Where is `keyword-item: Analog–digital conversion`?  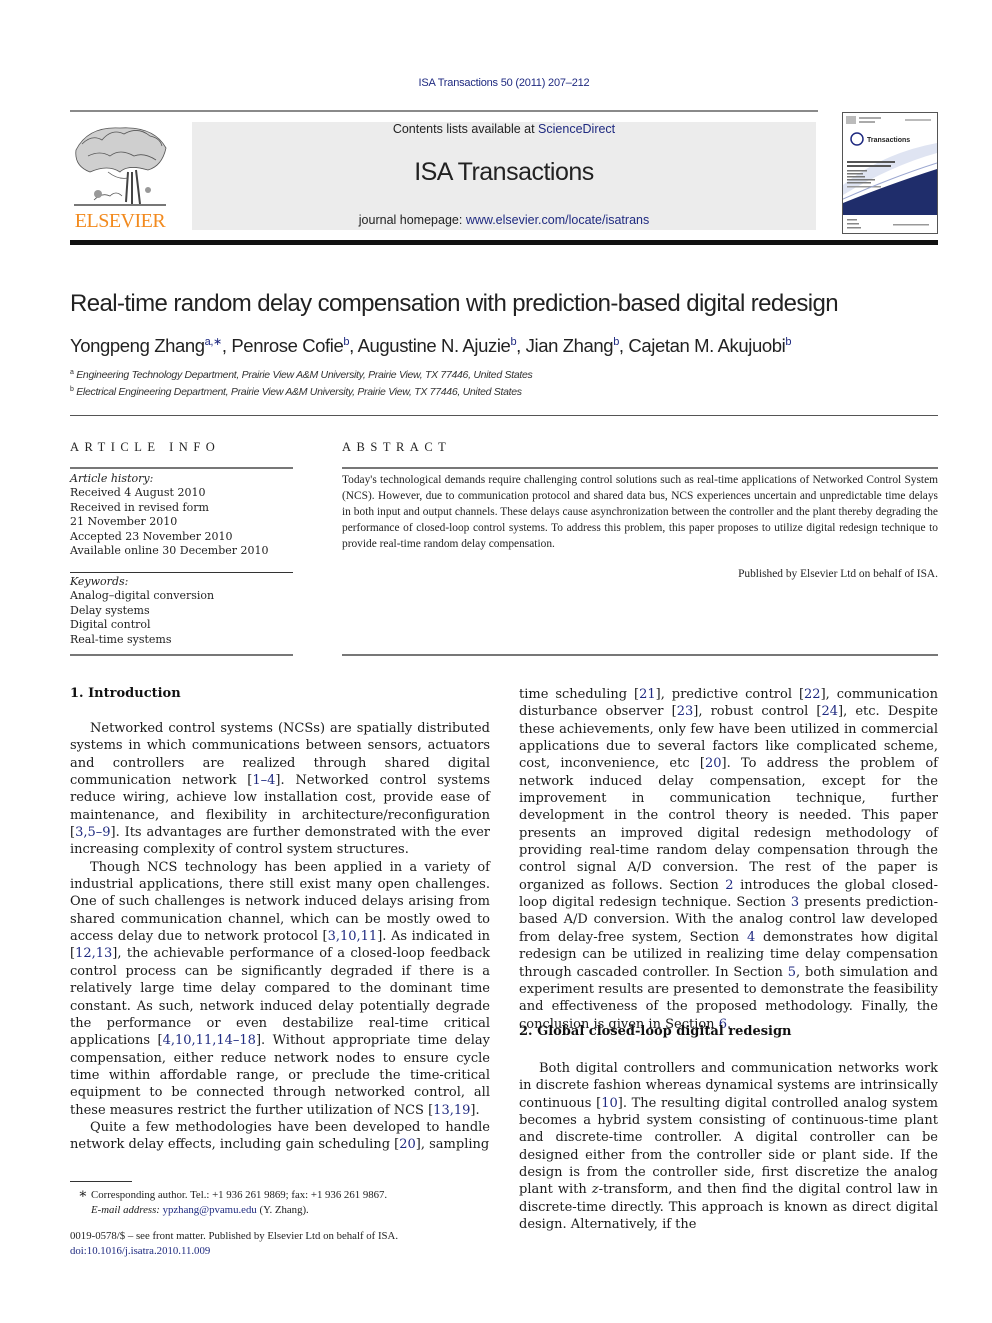
keyword-item: Analog–digital conversion is located at coordinates (142, 596).